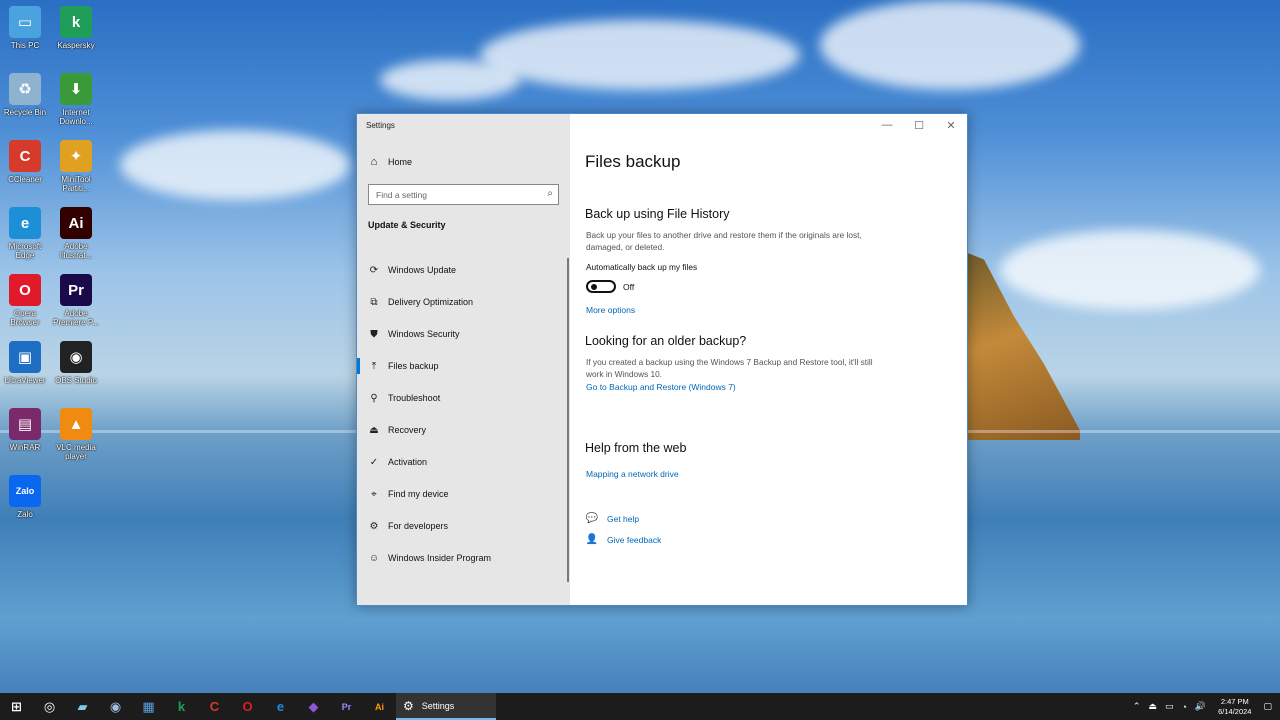 This screenshot has width=1280, height=720. Describe the element at coordinates (1152, 706) in the screenshot. I see `usb-icon: ⏏` at that location.